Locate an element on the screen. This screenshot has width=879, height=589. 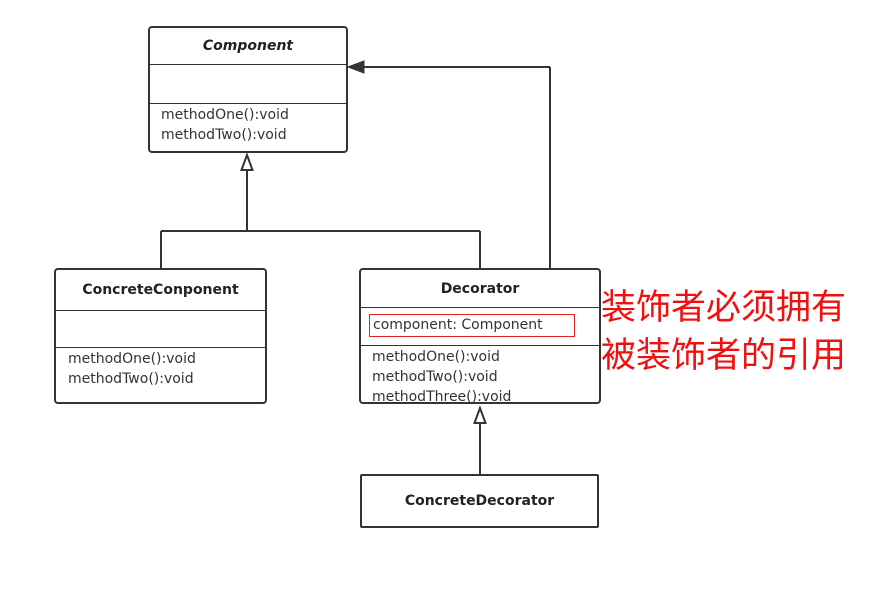
class-concrete-component-methods: methodOne():void methodTwo():void is located at coordinates (160, 368).